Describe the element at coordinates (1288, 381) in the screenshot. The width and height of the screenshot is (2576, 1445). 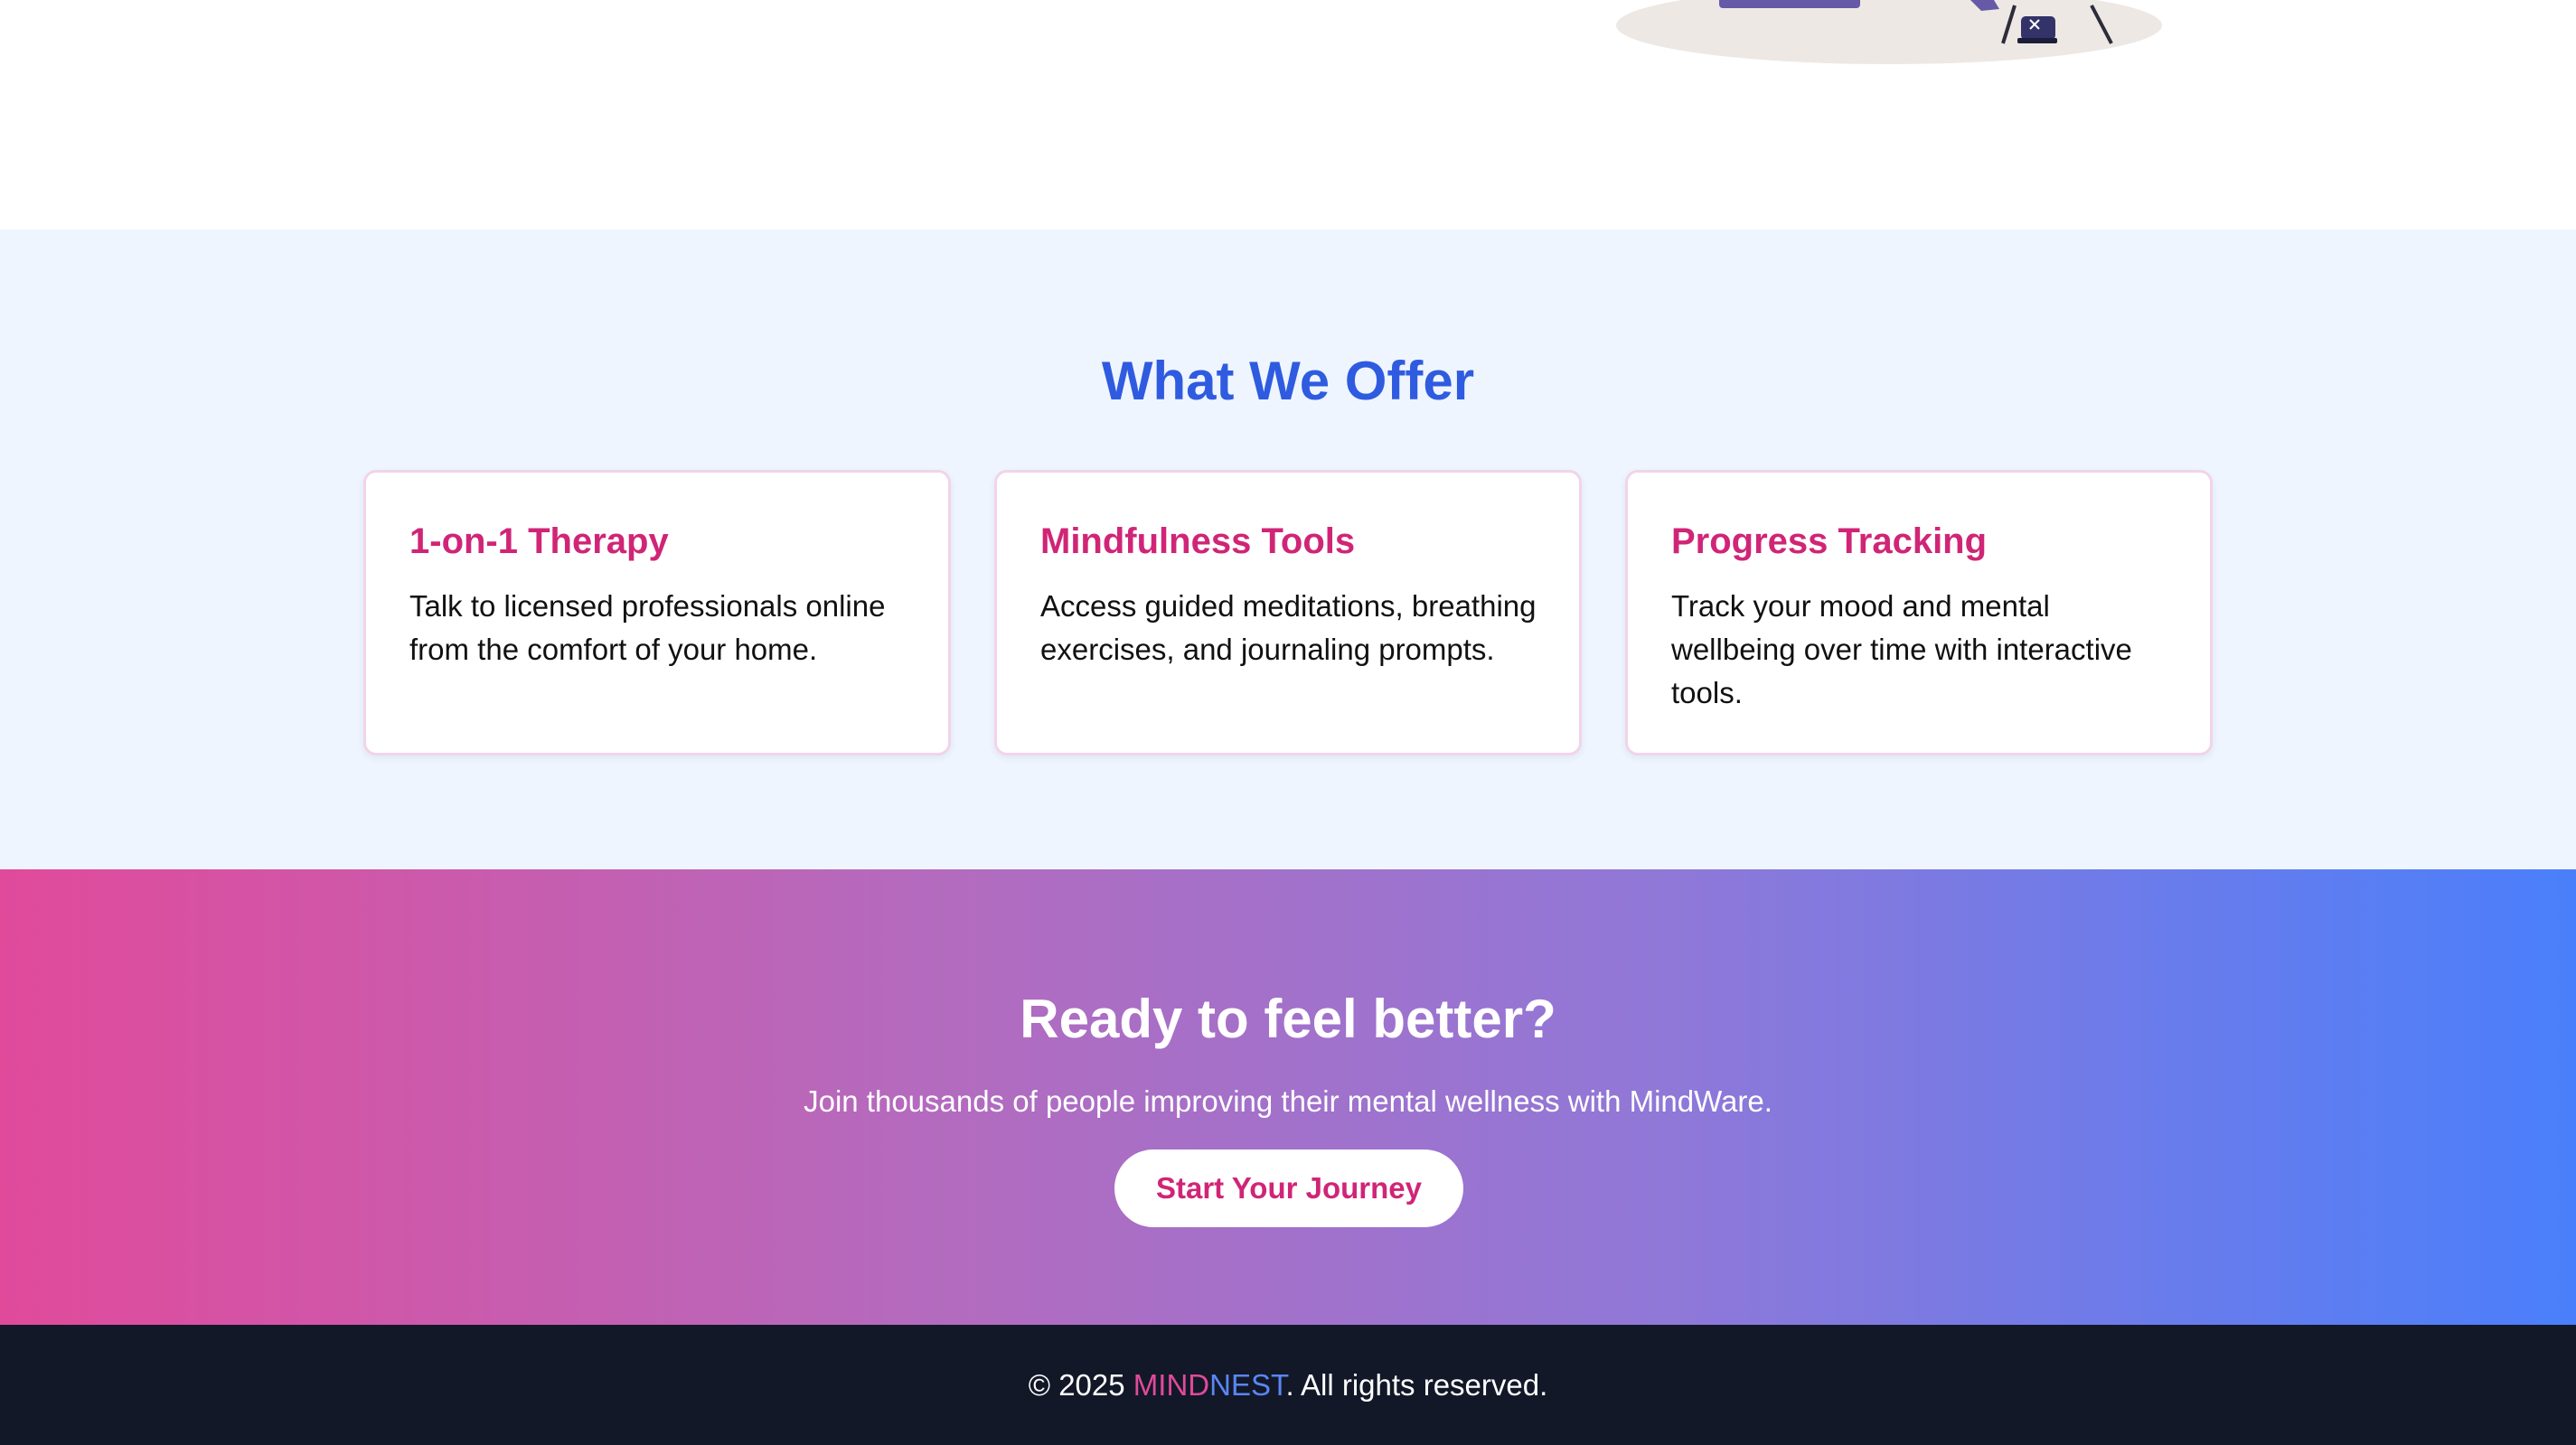
I see `offer-title: What We Offer` at that location.